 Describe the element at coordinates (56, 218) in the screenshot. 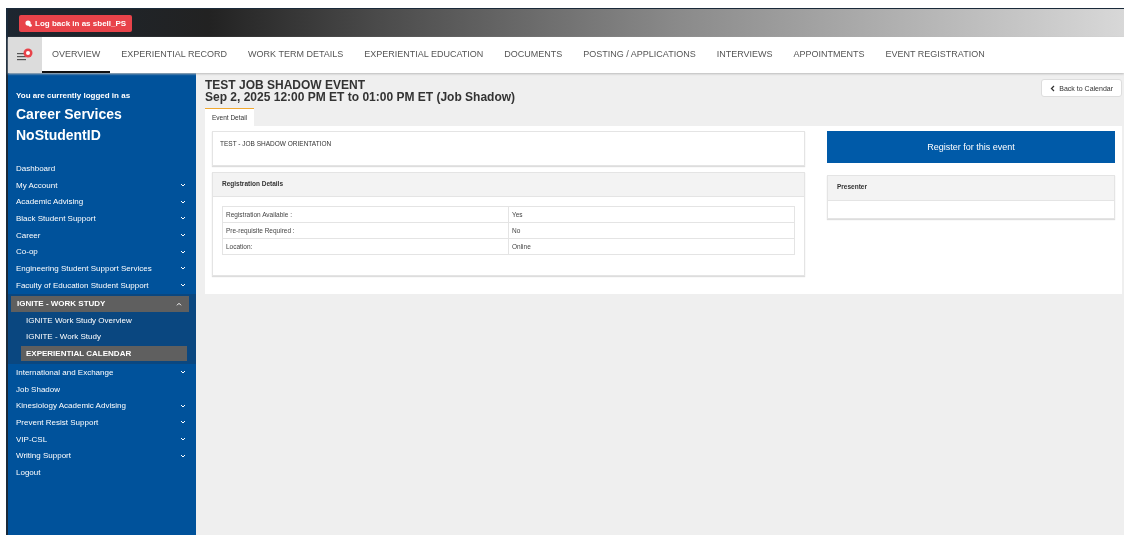

I see `sidebar-group-label: Black Student Support` at that location.